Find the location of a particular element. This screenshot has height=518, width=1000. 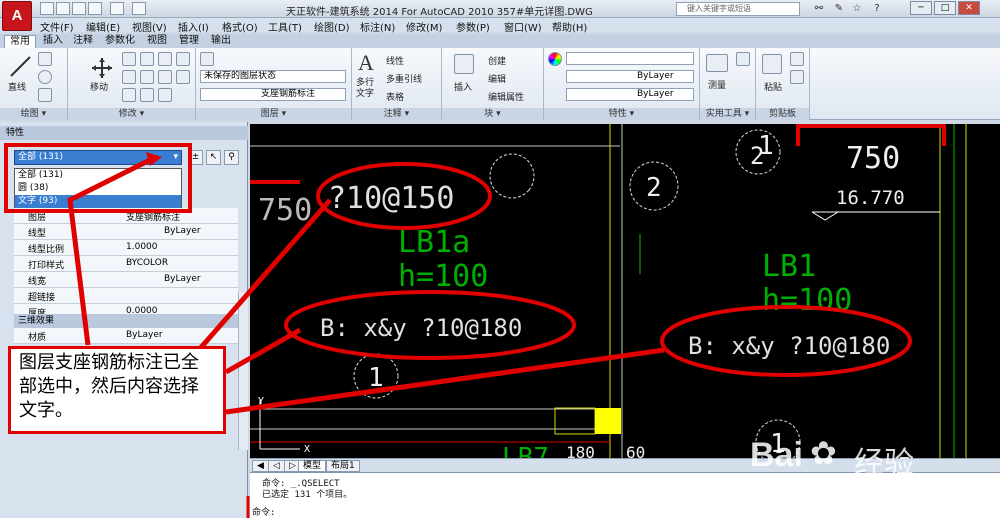

create-block-button: 创建 is located at coordinates (497, 60).